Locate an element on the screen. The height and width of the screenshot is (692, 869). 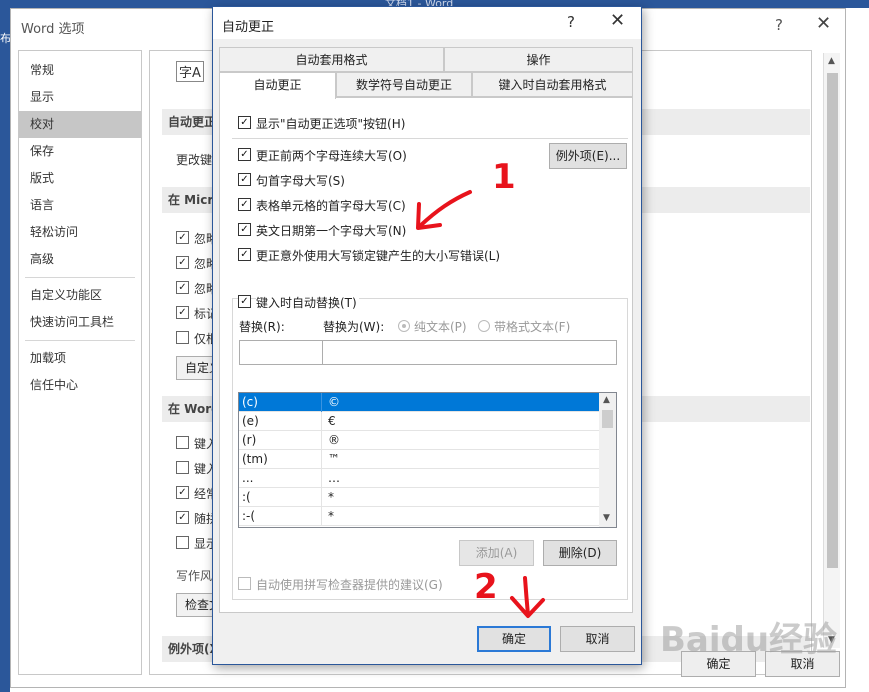
annotation-number-1: 1 is located at coordinates (504, 177).